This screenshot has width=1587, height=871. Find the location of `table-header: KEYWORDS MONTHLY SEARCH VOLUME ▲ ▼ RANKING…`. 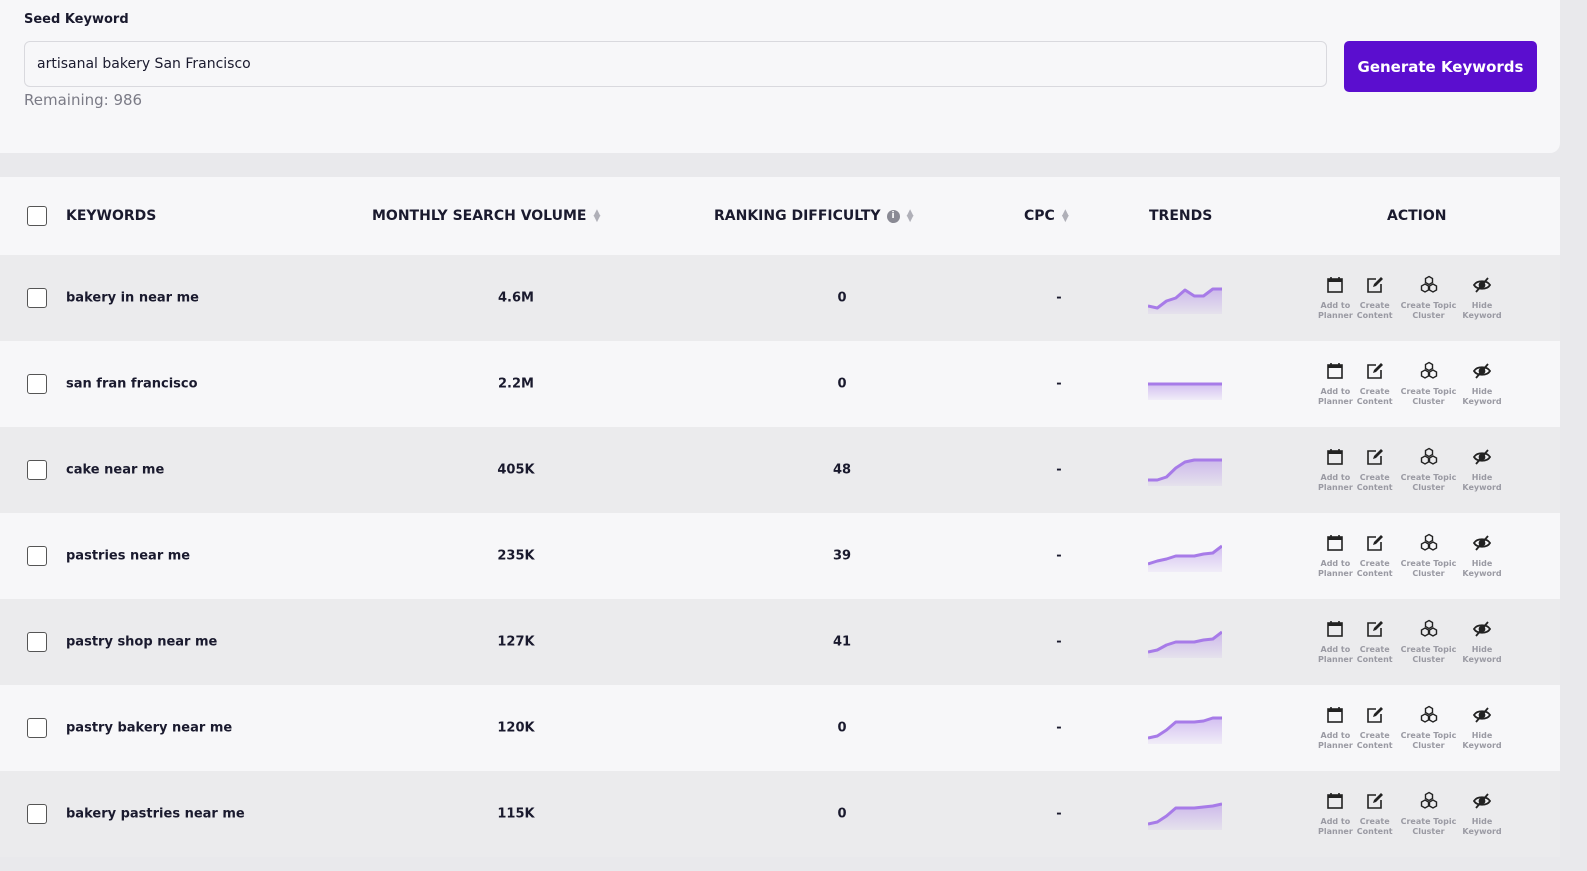

table-header: KEYWORDS MONTHLY SEARCH VOLUME ▲ ▼ RANKING… is located at coordinates (780, 216).